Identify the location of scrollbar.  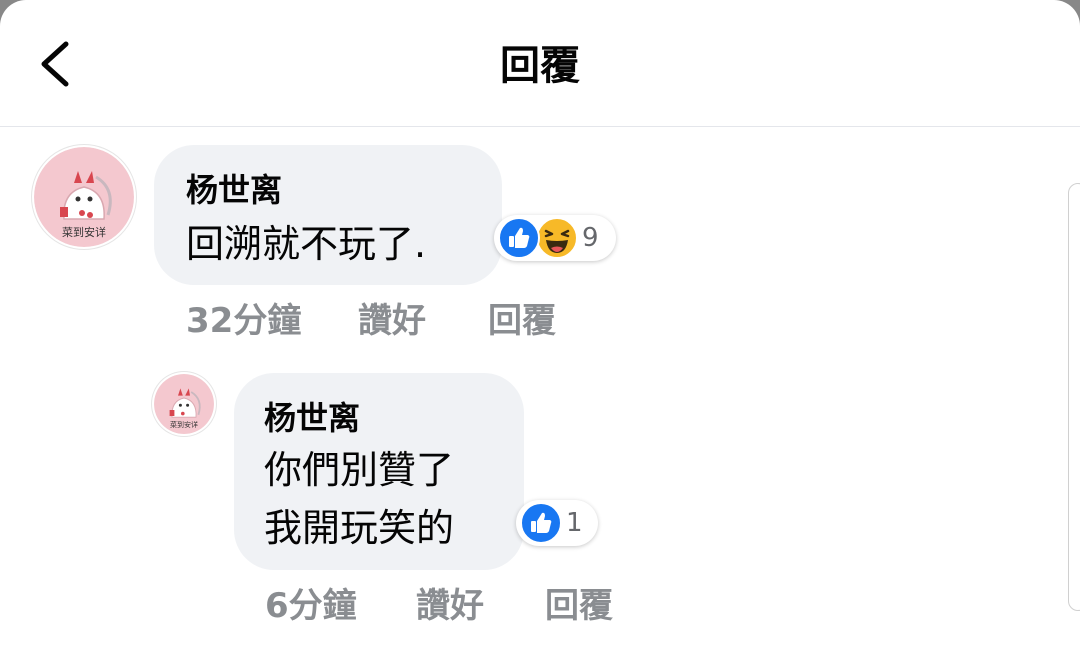
(1074, 397).